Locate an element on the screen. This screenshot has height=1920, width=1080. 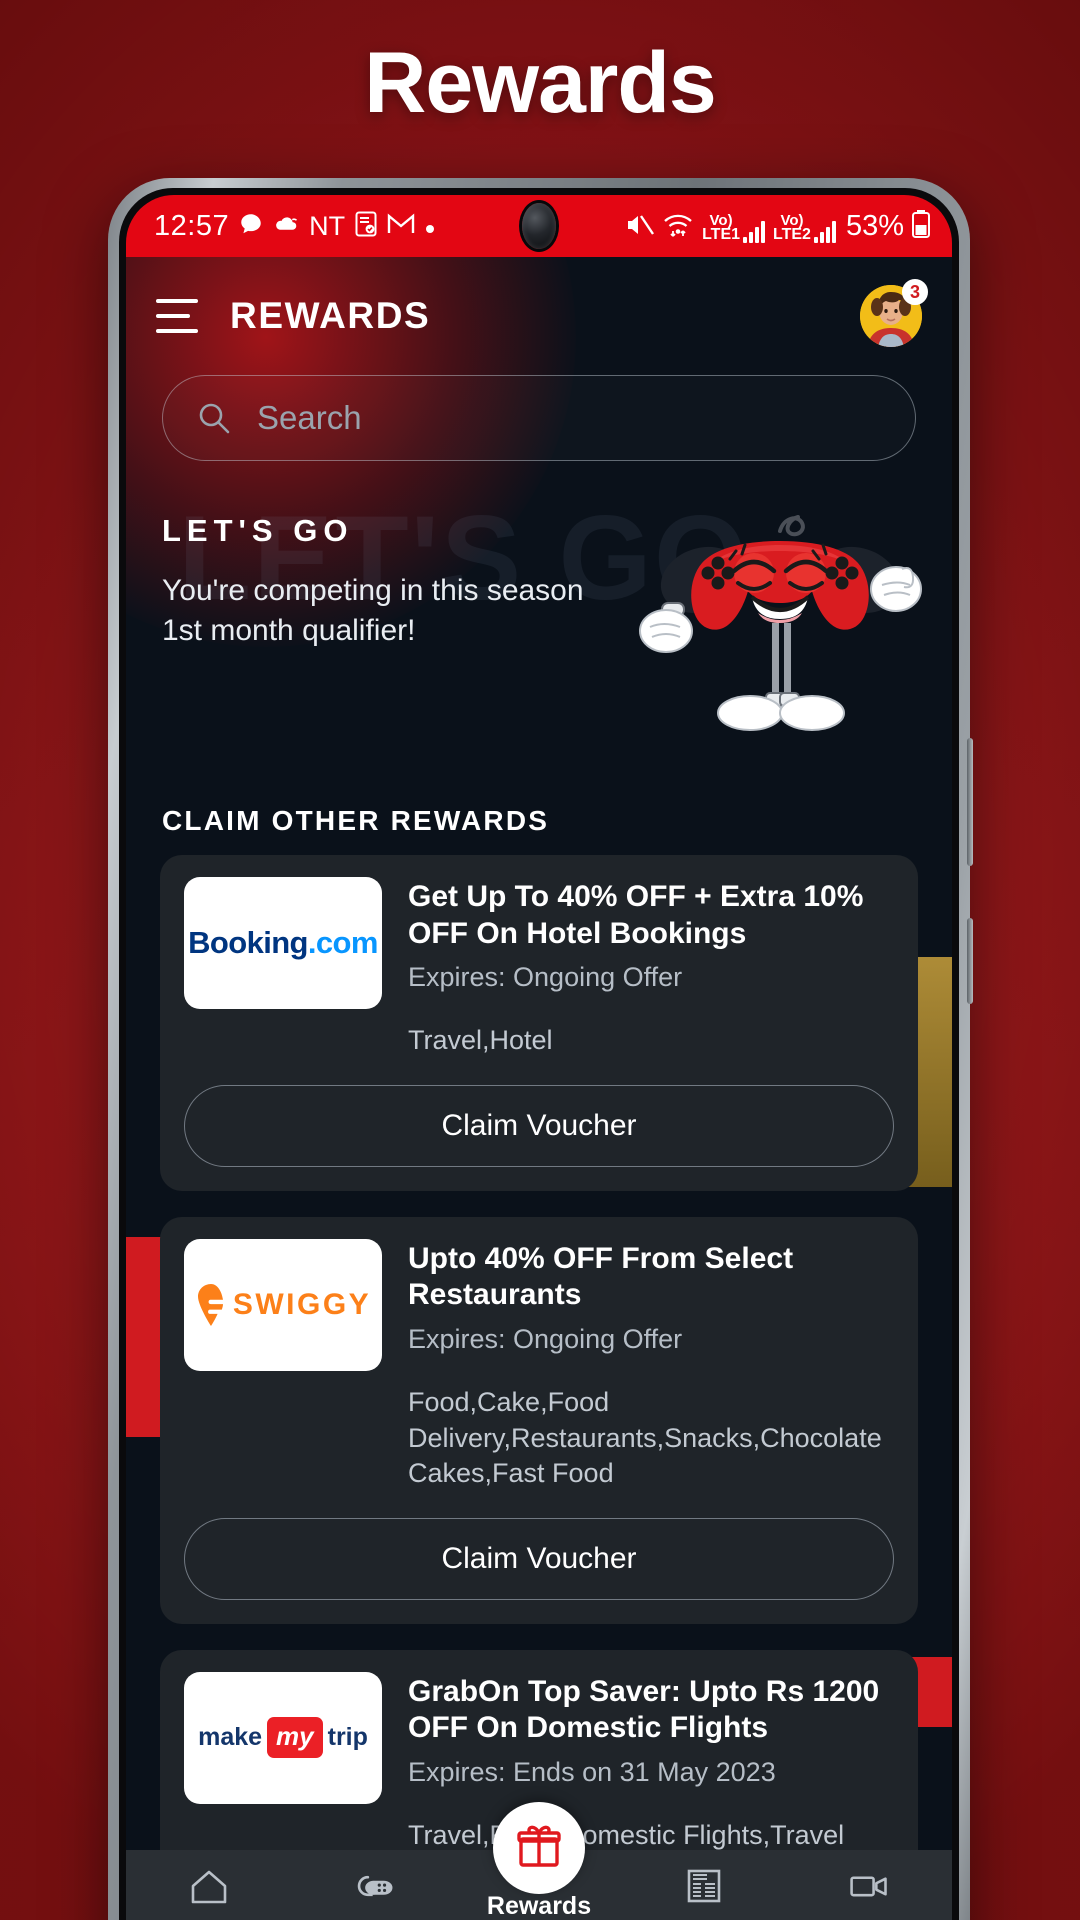
avatar-wrapper: 3 is located at coordinates (894, 313).